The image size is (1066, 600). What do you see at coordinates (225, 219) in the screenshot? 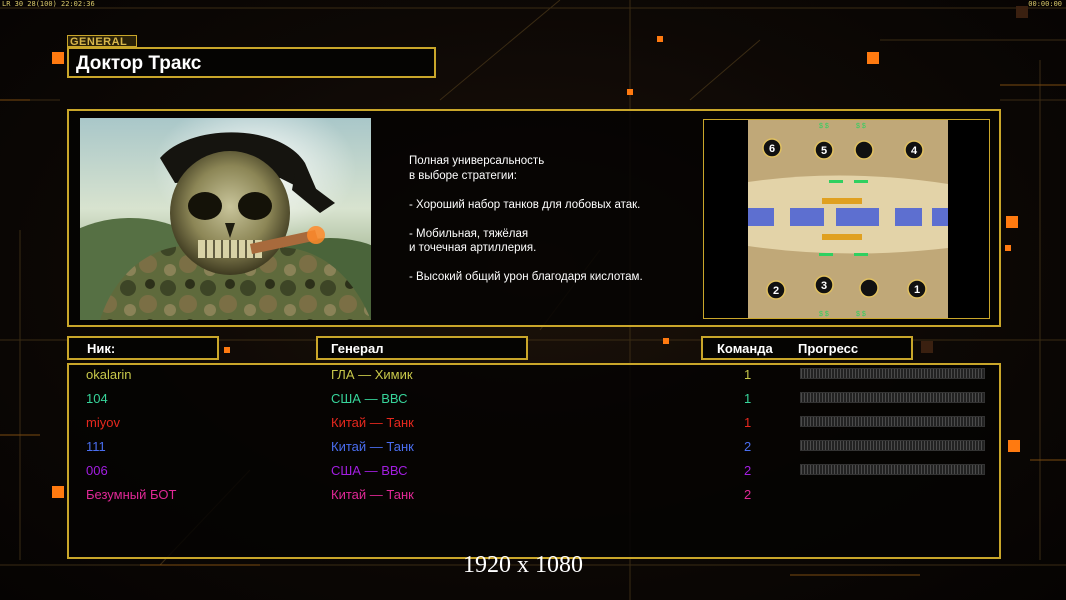
I see `general-portrait` at bounding box center [225, 219].